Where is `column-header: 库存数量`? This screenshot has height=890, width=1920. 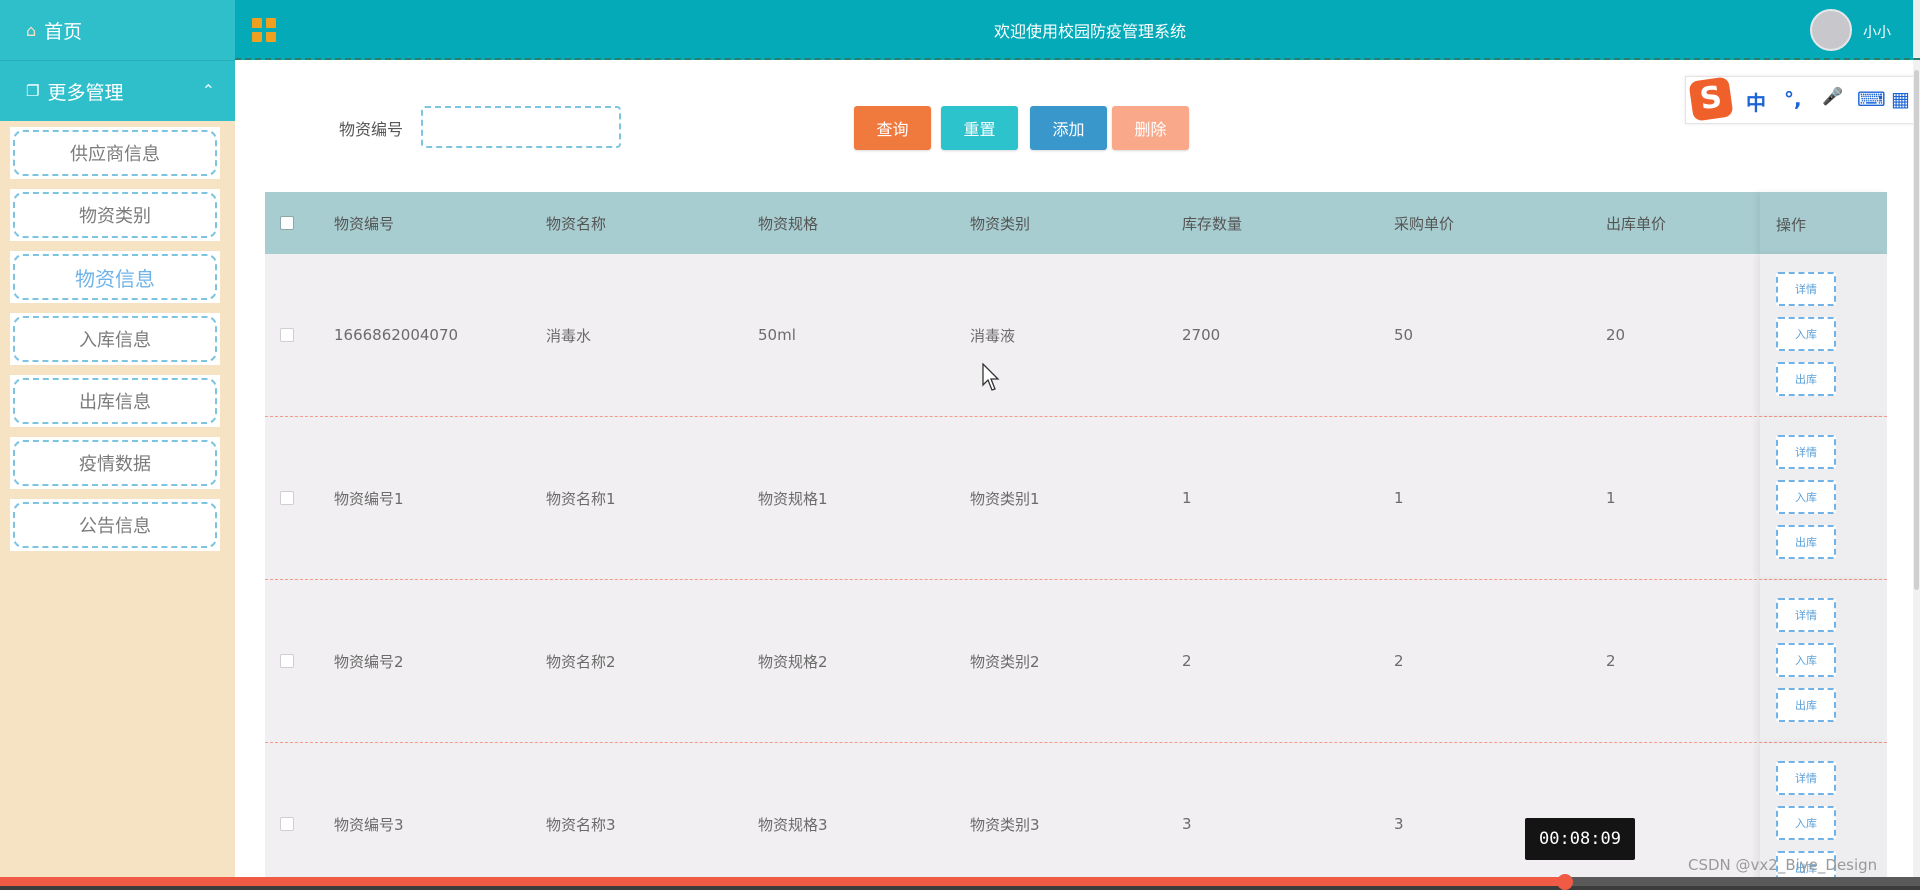 column-header: 库存数量 is located at coordinates (1212, 223).